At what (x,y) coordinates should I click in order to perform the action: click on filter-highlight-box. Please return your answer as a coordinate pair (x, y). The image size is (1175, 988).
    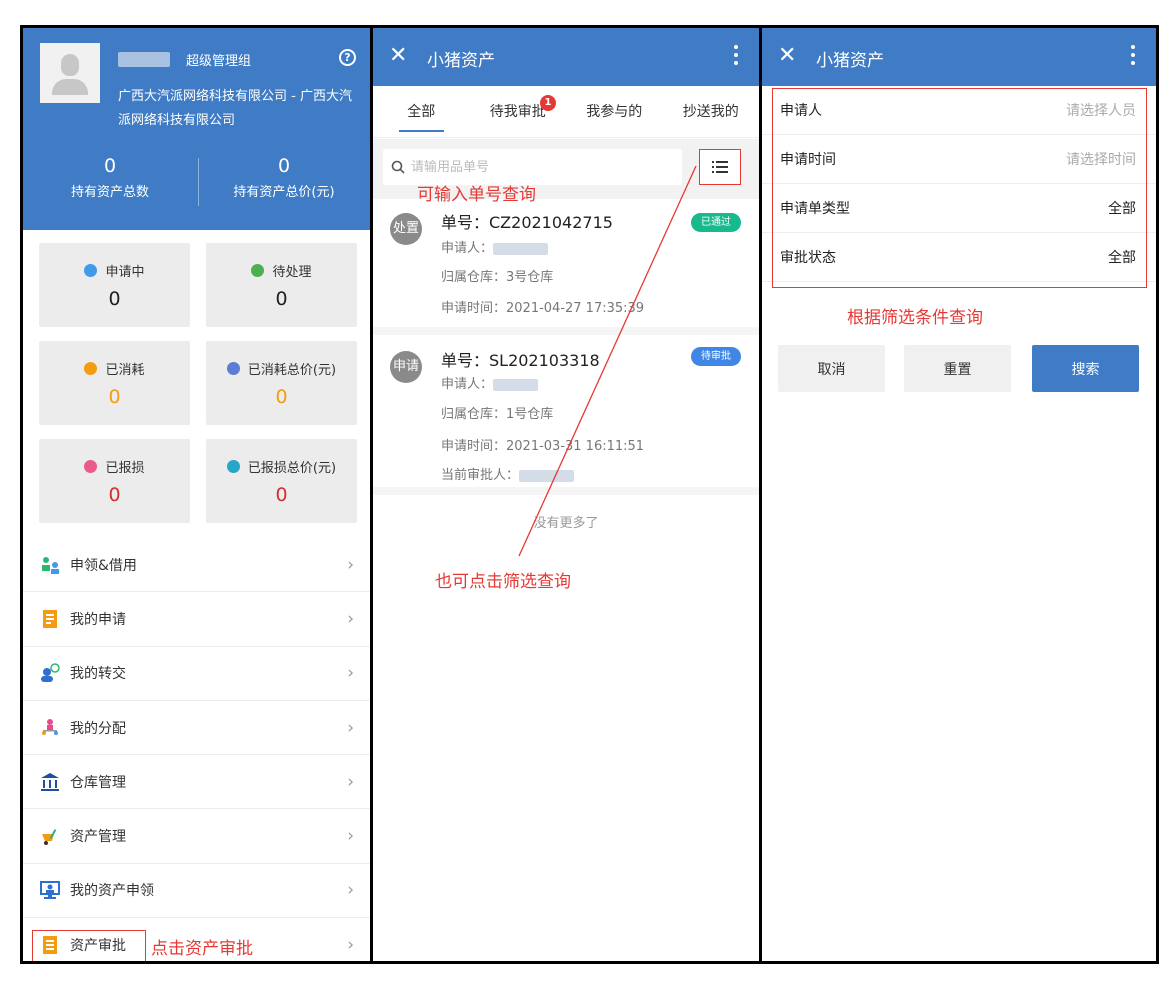
    Looking at the image, I should click on (959, 188).